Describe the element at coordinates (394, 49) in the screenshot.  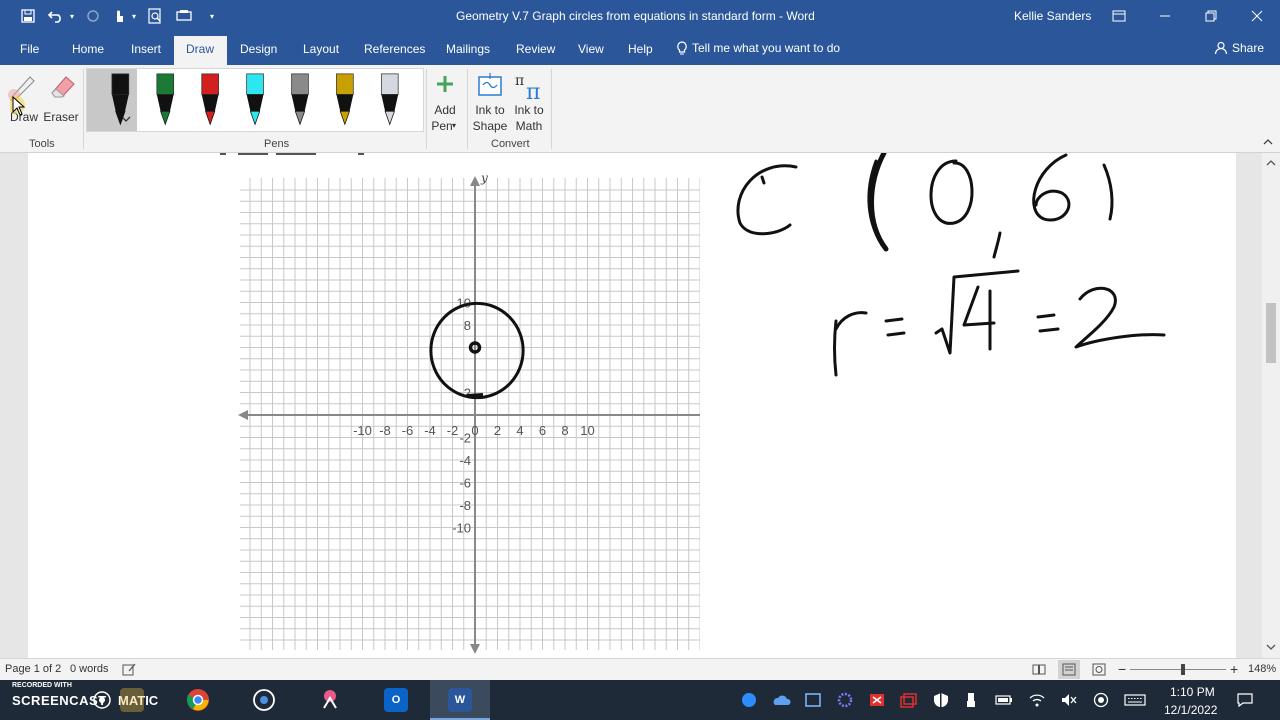
I see `tab-references: References` at that location.